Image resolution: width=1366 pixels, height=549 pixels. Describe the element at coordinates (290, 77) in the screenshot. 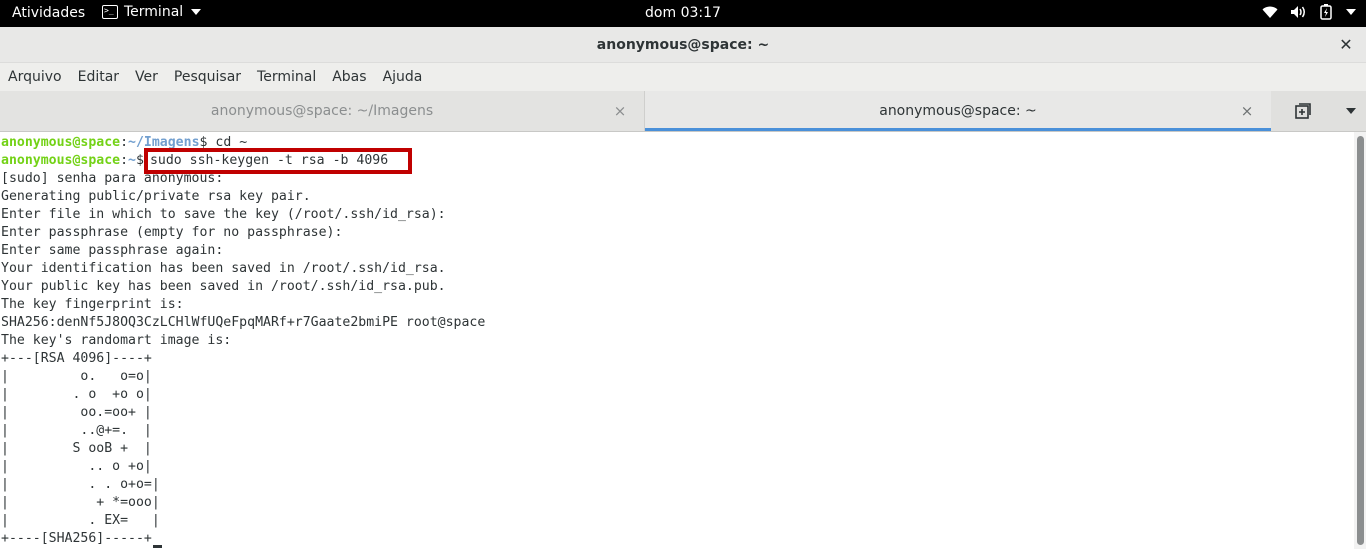

I see `menu-terminal: Terminal` at that location.